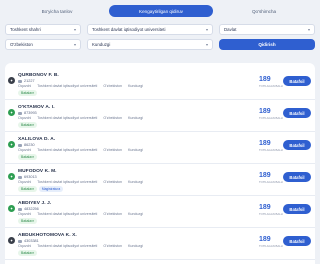  Describe the element at coordinates (129, 29) in the screenshot. I see `university-select-value: Toshkent davlat iqtisodiyot universiteti` at that location.